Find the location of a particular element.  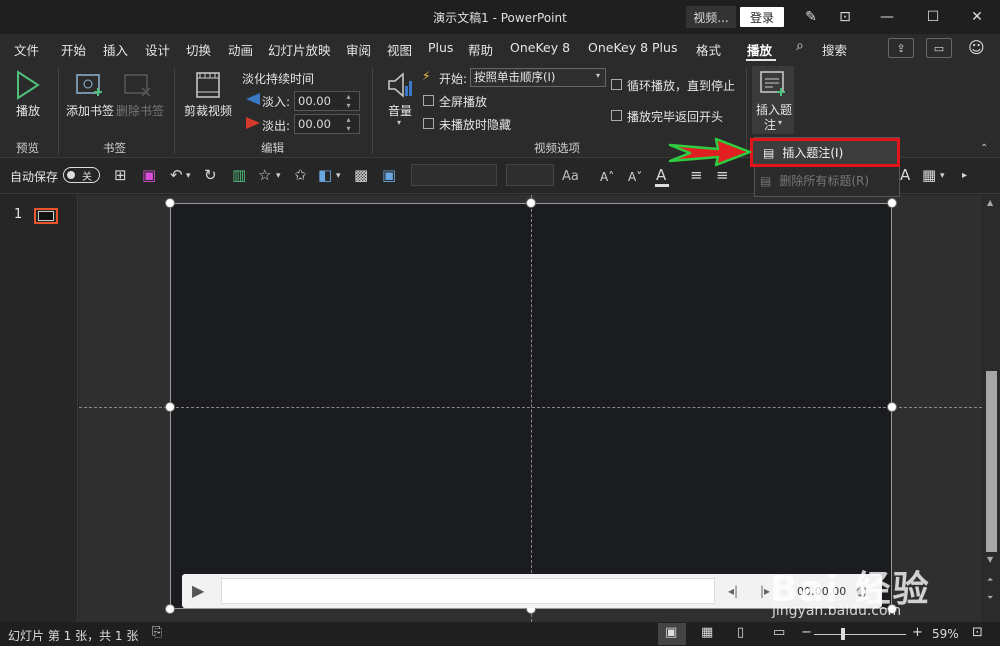

slide-sorter-icon: ▦ is located at coordinates (707, 632).